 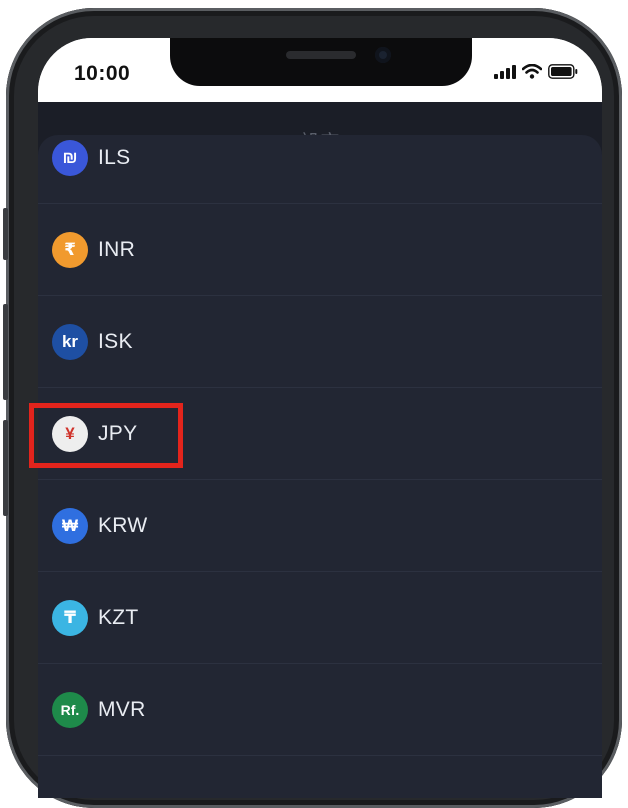 What do you see at coordinates (115, 341) in the screenshot?
I see `currency-code: ISK` at bounding box center [115, 341].